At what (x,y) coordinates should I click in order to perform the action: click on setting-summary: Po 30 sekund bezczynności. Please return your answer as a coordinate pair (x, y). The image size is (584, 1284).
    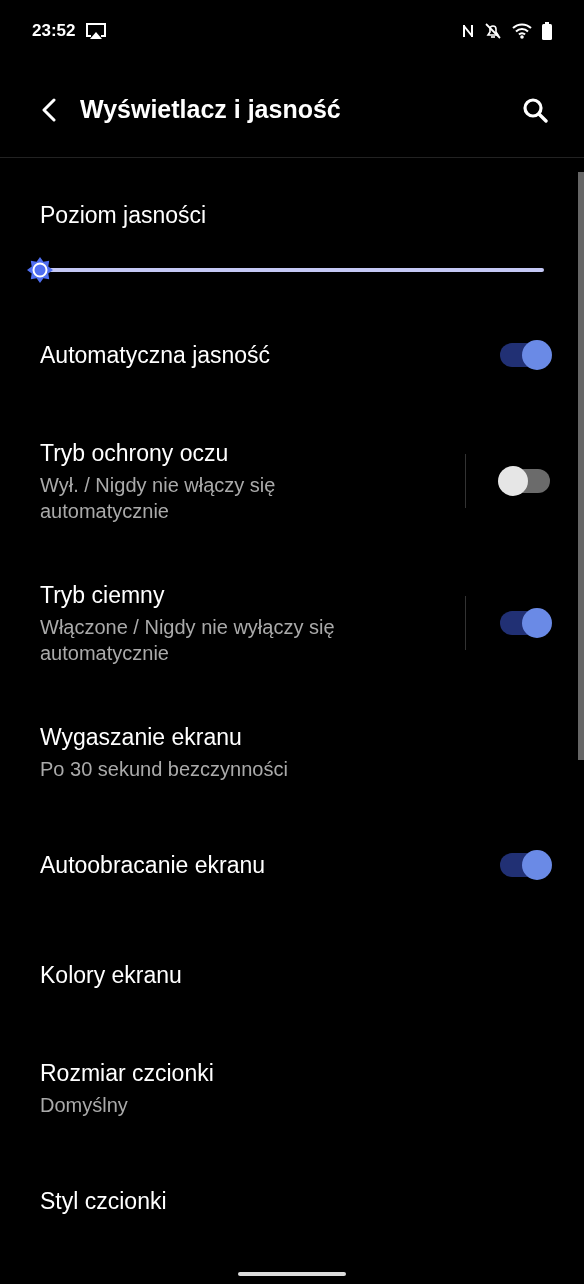
    Looking at the image, I should click on (164, 769).